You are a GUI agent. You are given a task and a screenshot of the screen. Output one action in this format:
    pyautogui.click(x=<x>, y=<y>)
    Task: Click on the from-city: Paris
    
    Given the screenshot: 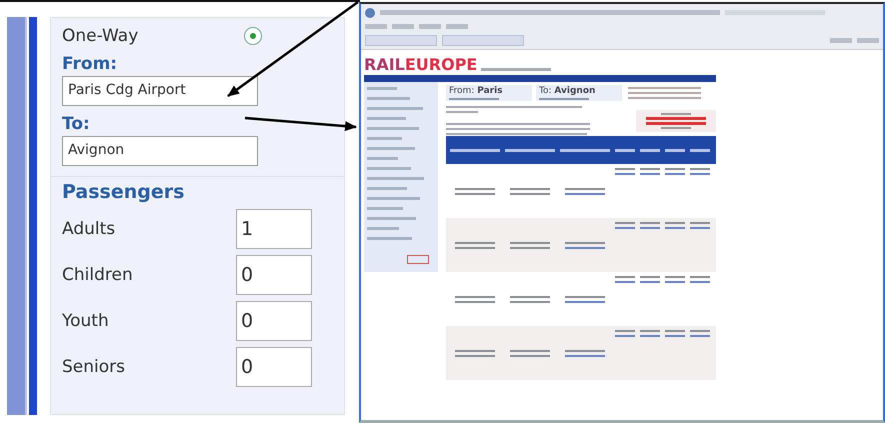 What is the action you would take?
    pyautogui.click(x=490, y=91)
    